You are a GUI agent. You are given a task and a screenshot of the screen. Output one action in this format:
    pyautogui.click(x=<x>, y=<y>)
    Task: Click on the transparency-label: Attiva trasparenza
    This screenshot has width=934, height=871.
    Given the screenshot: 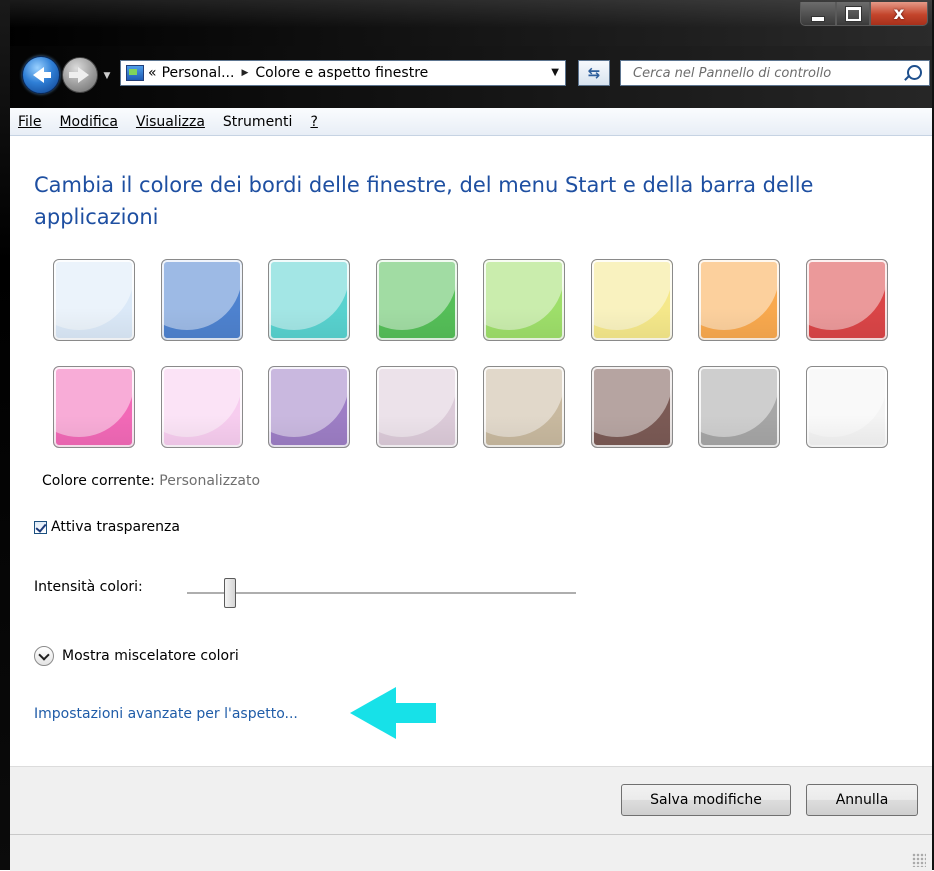 What is the action you would take?
    pyautogui.click(x=115, y=527)
    